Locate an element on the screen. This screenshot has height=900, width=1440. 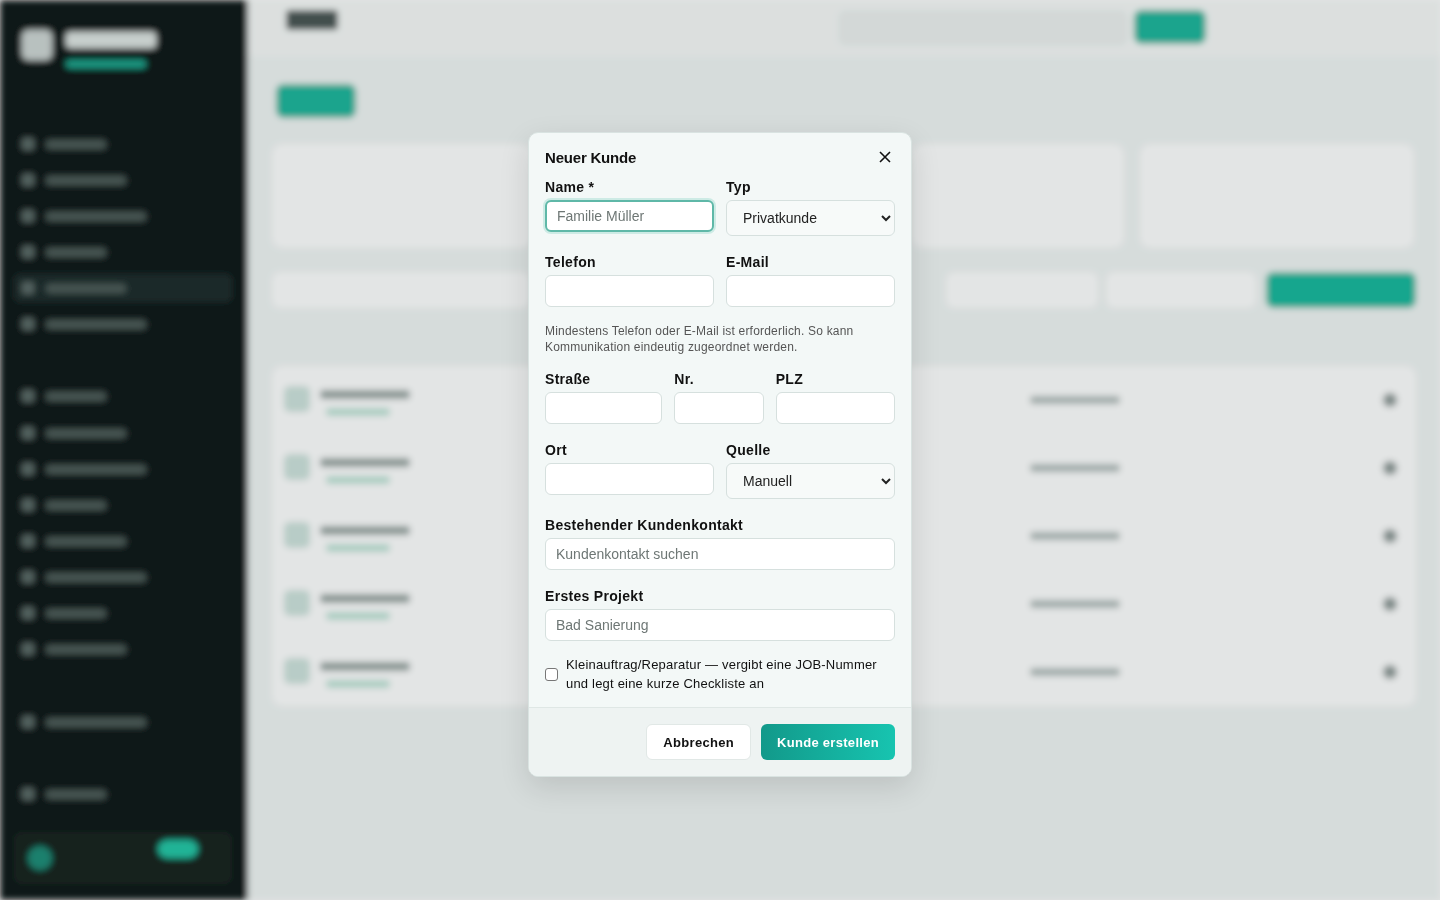
field-label: Quelle is located at coordinates (749, 450).